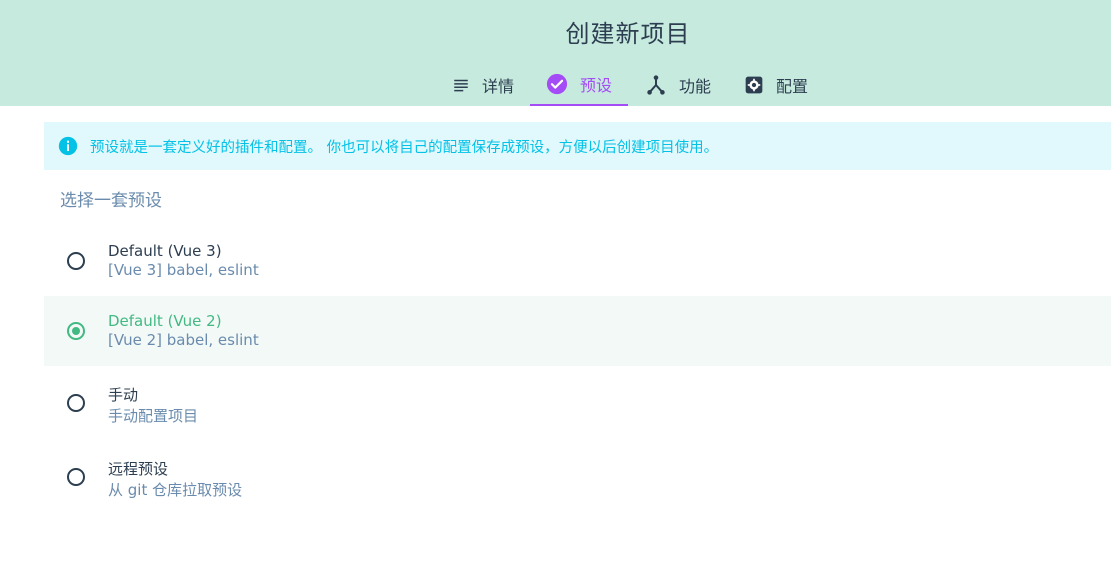 Image resolution: width=1111 pixels, height=580 pixels. I want to click on preset-option-manual: 手动 手动配置项目, so click(577, 403).